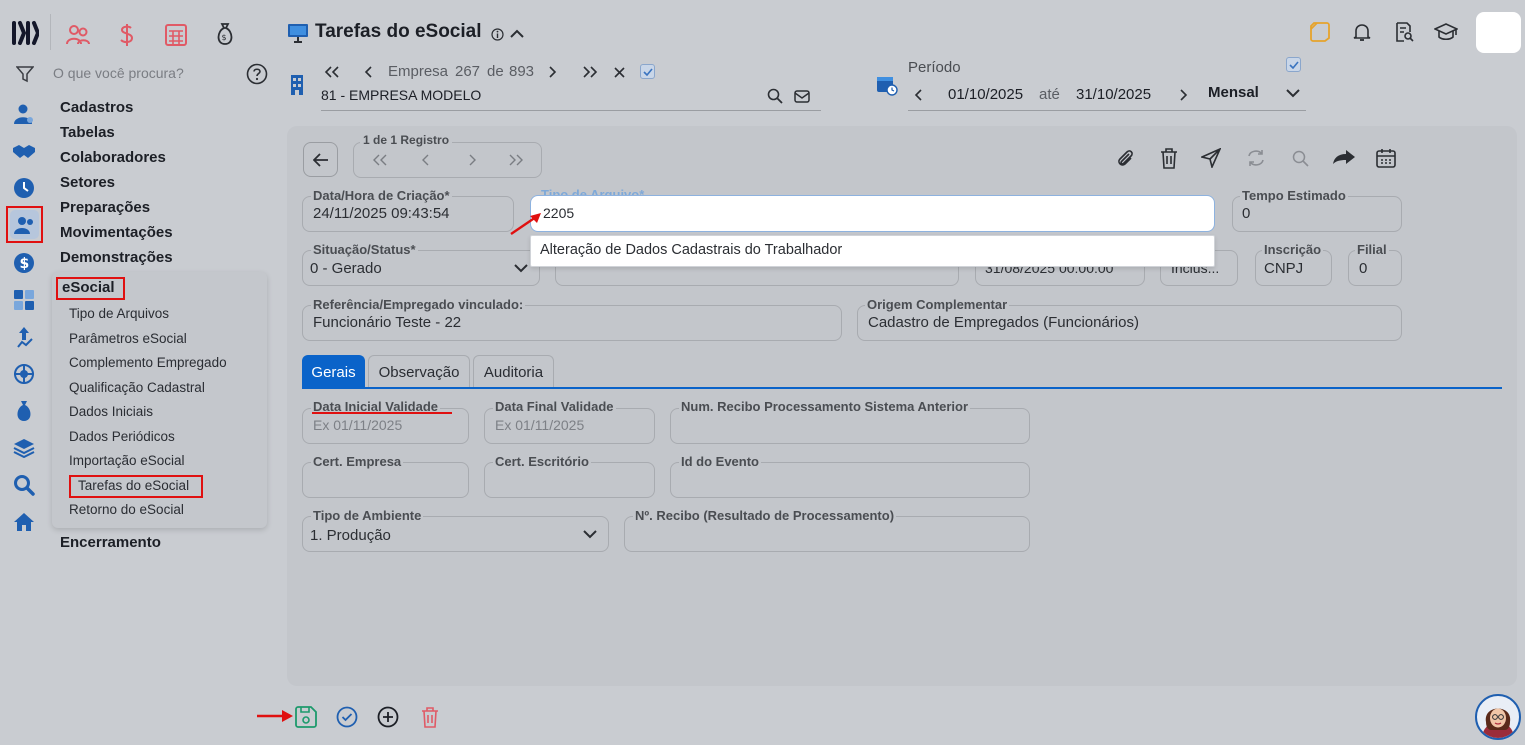  What do you see at coordinates (1386, 158) in the screenshot?
I see `calendar-icon` at bounding box center [1386, 158].